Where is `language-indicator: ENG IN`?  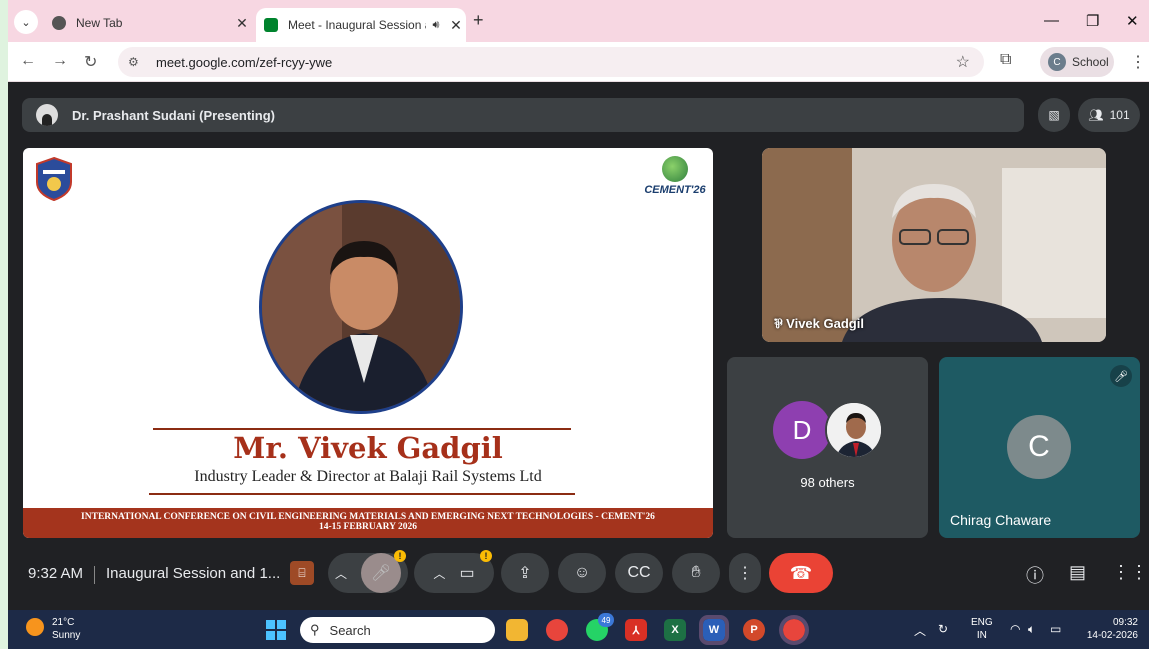 language-indicator: ENG IN is located at coordinates (982, 629).